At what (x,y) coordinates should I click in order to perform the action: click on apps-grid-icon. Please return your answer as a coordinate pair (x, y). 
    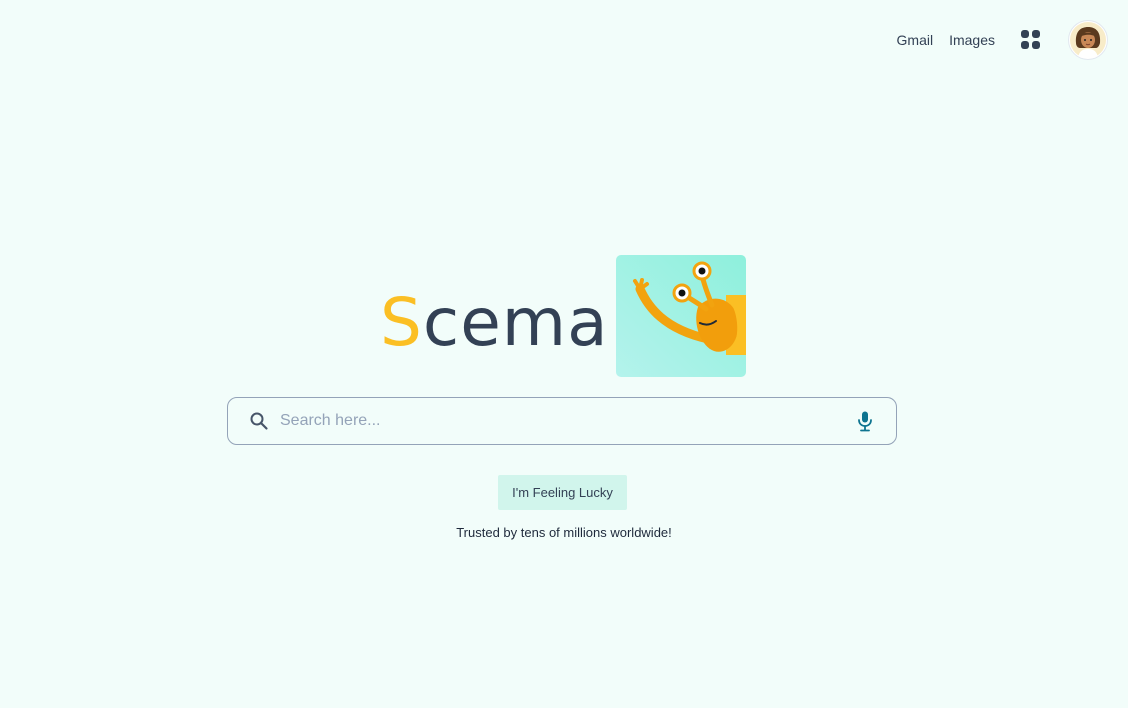
    Looking at the image, I should click on (1031, 40).